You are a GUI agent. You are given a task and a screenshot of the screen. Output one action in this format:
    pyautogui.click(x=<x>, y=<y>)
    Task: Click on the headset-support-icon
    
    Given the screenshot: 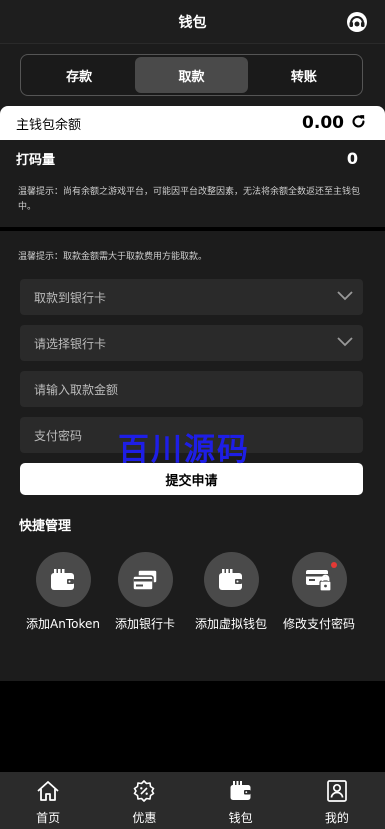 What is the action you would take?
    pyautogui.click(x=357, y=22)
    